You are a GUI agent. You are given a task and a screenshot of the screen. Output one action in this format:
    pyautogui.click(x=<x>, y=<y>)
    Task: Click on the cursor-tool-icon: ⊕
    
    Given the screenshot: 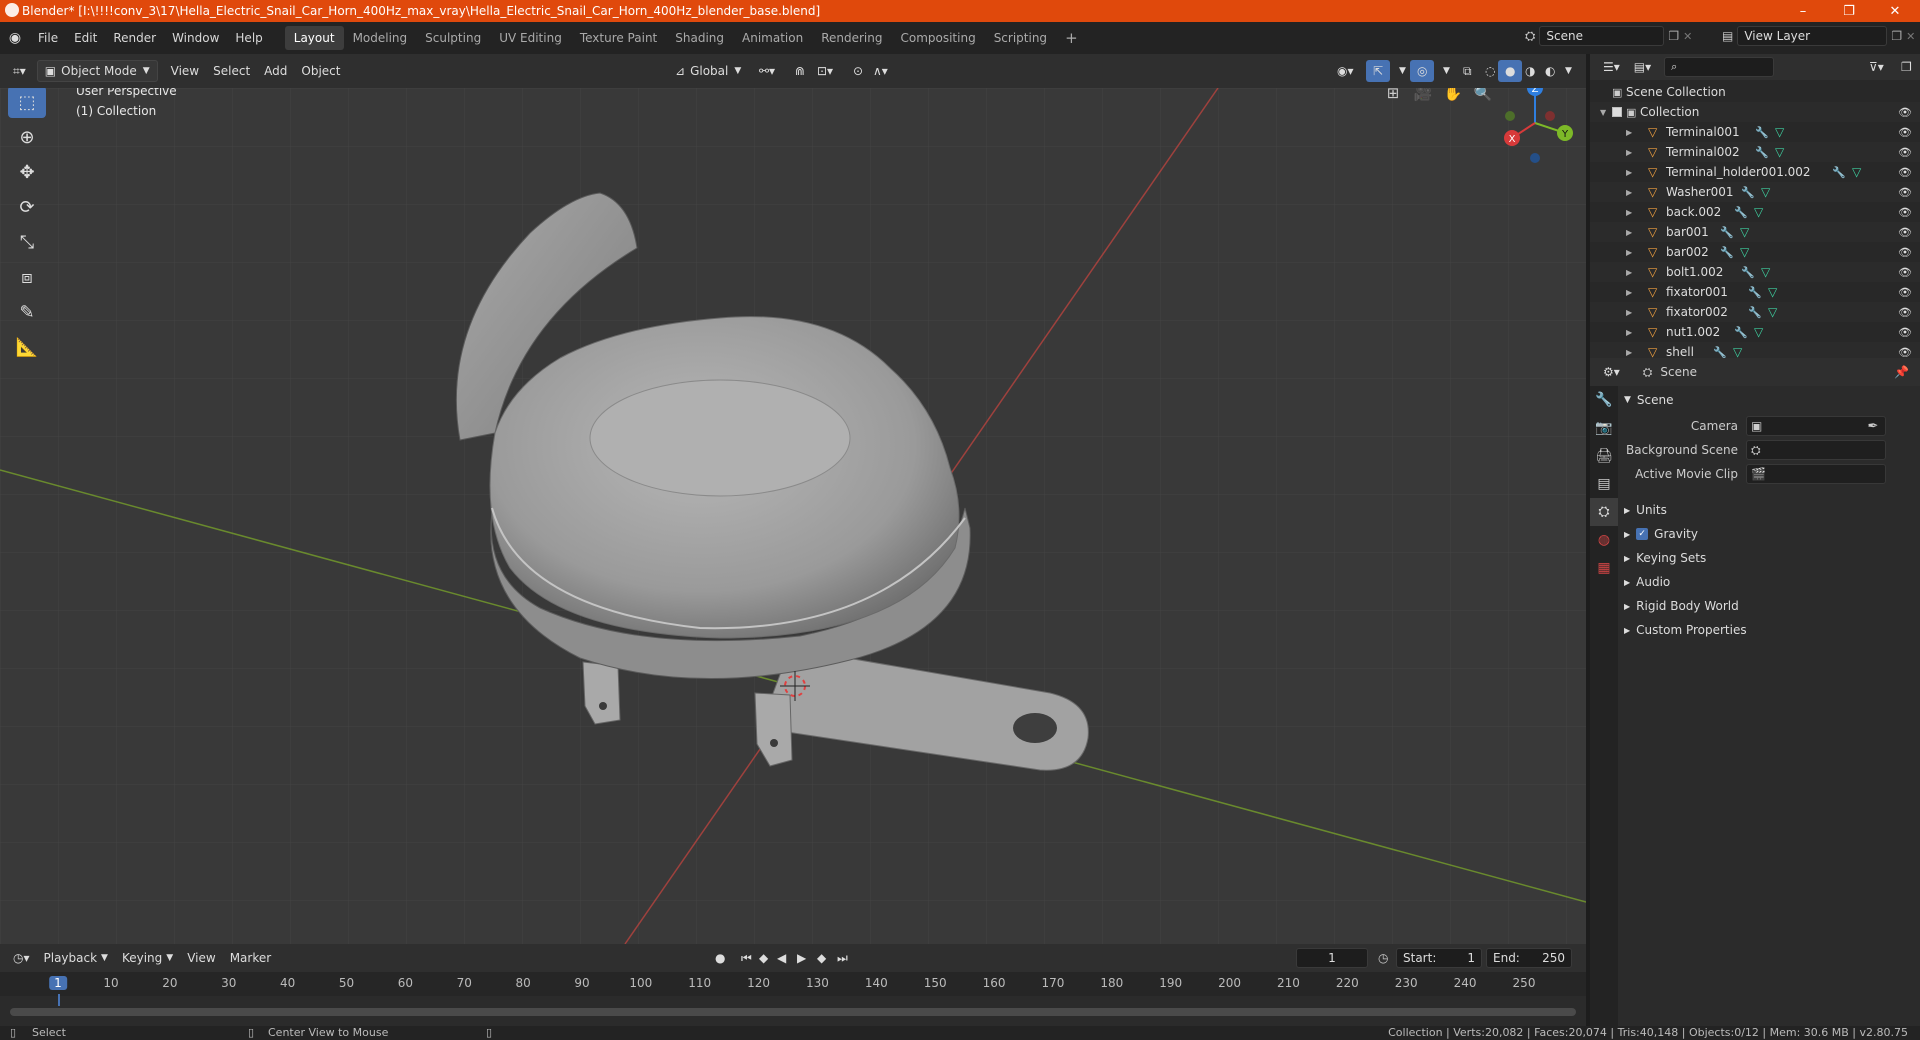 What is the action you would take?
    pyautogui.click(x=27, y=137)
    